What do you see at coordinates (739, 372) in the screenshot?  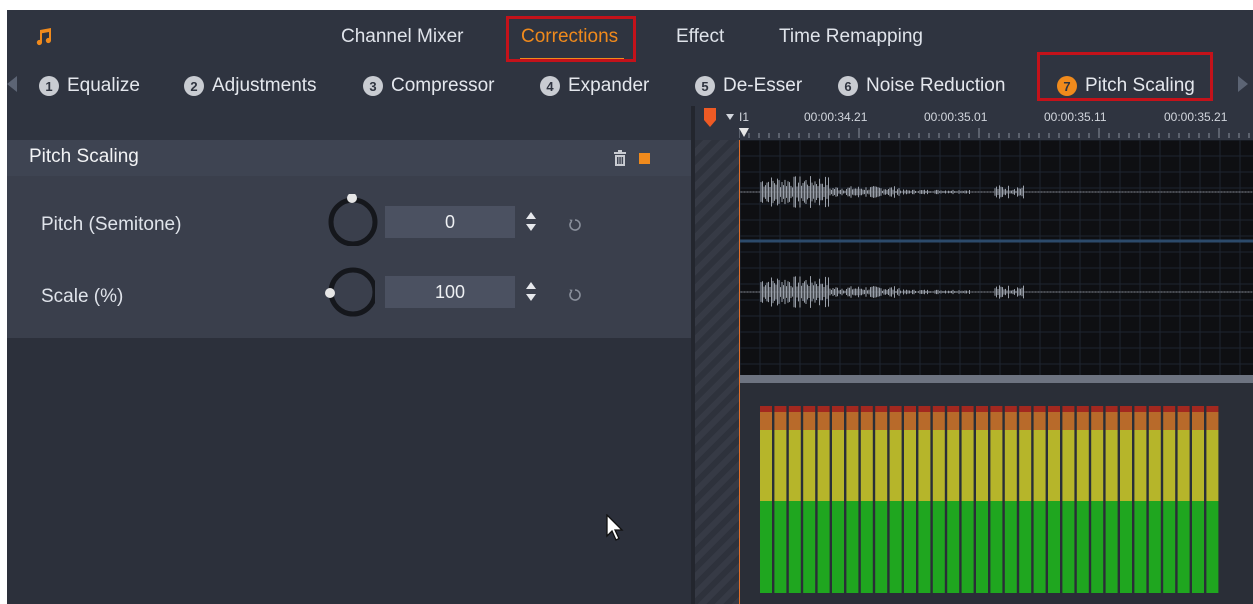 I see `playhead-line` at bounding box center [739, 372].